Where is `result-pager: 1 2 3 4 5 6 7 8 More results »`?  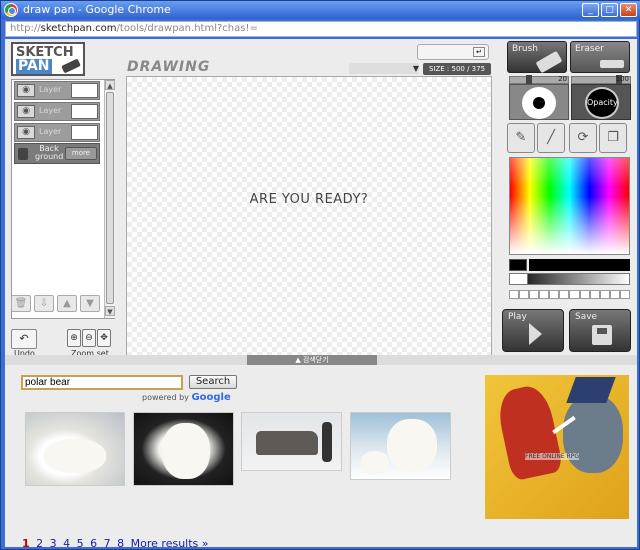
result-pager: 1 2 3 4 5 6 7 8 More results » is located at coordinates (115, 542).